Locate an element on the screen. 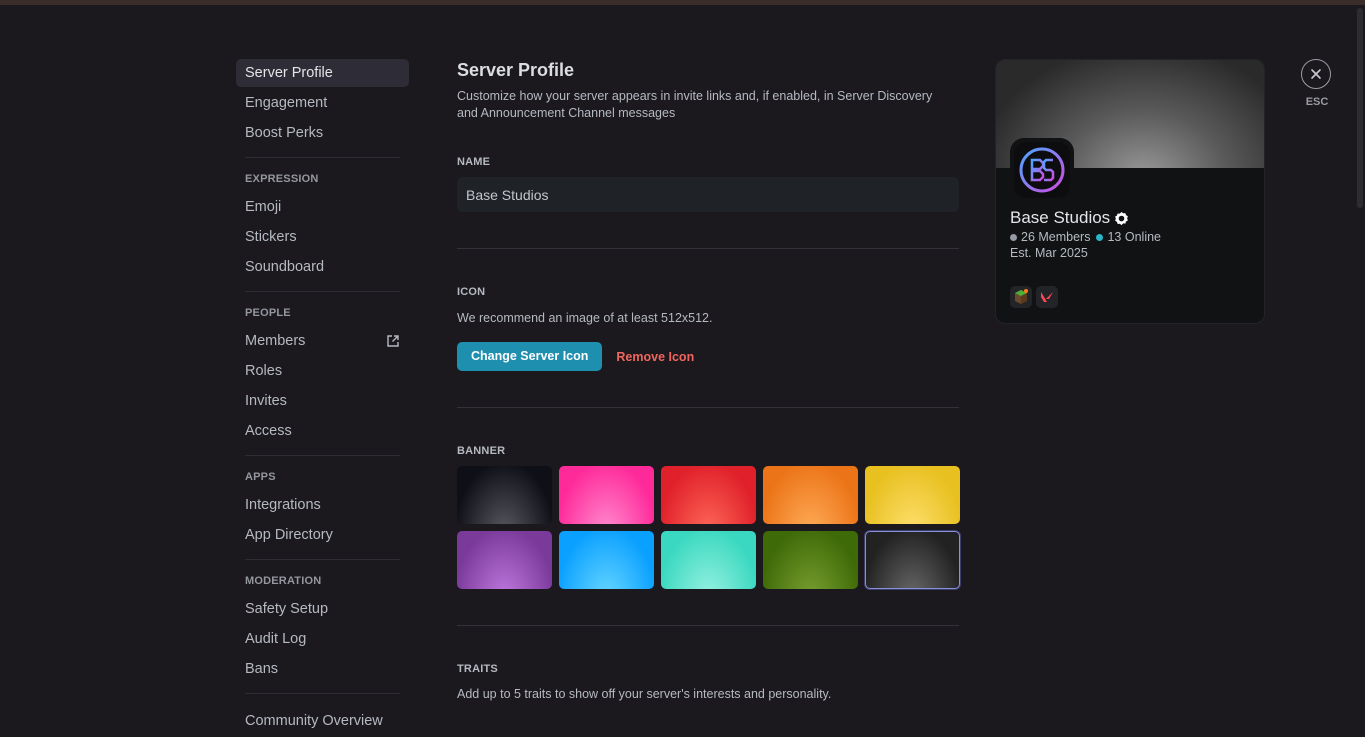 The image size is (1365, 737). sidebar-item-invites: Invites is located at coordinates (322, 401).